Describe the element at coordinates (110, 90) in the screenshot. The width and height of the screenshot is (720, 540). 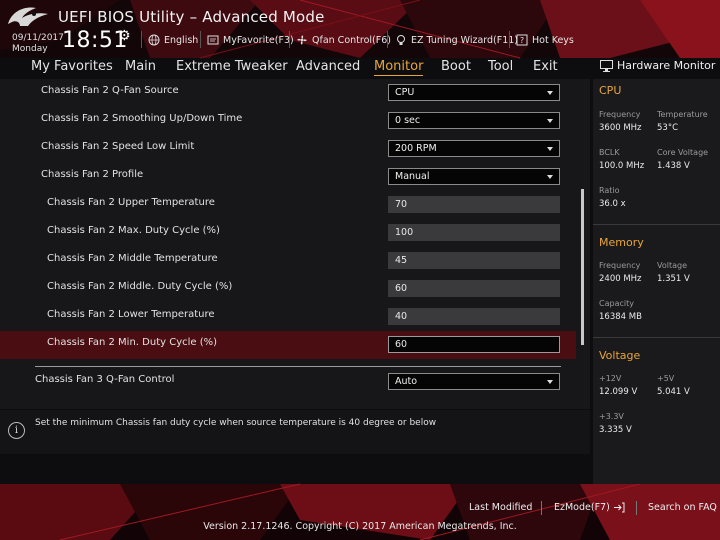
I see `setting-label: Chassis Fan 2 Q-Fan Source` at that location.